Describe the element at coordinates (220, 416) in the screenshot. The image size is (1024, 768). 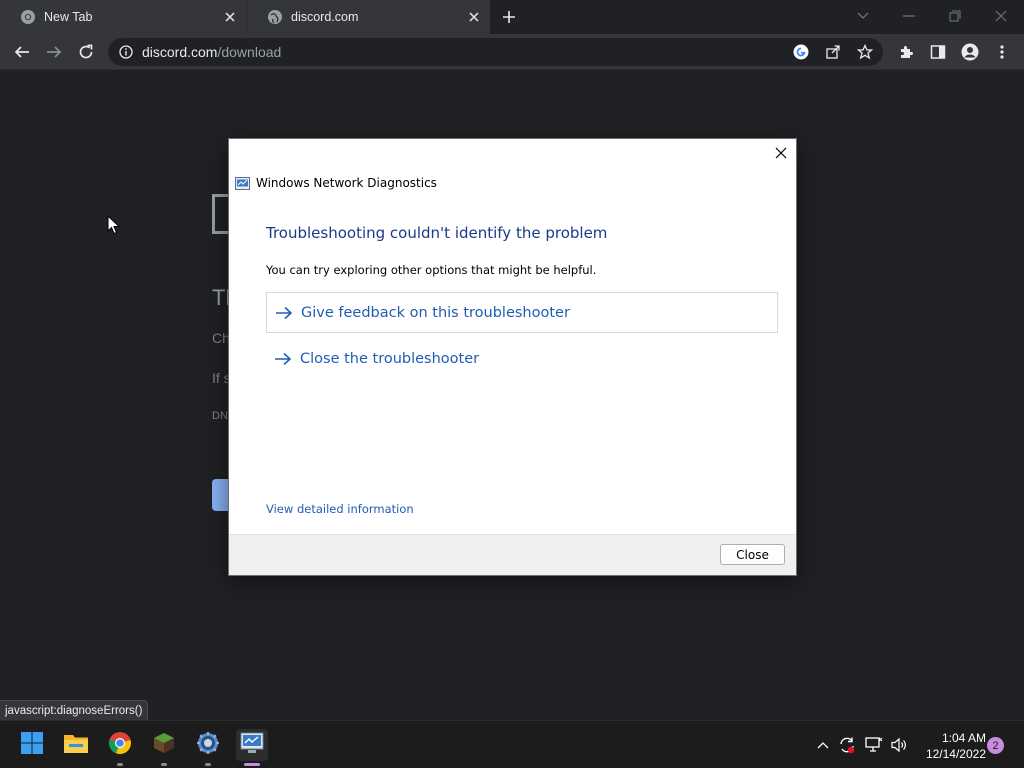
I see `error-code: DN` at that location.